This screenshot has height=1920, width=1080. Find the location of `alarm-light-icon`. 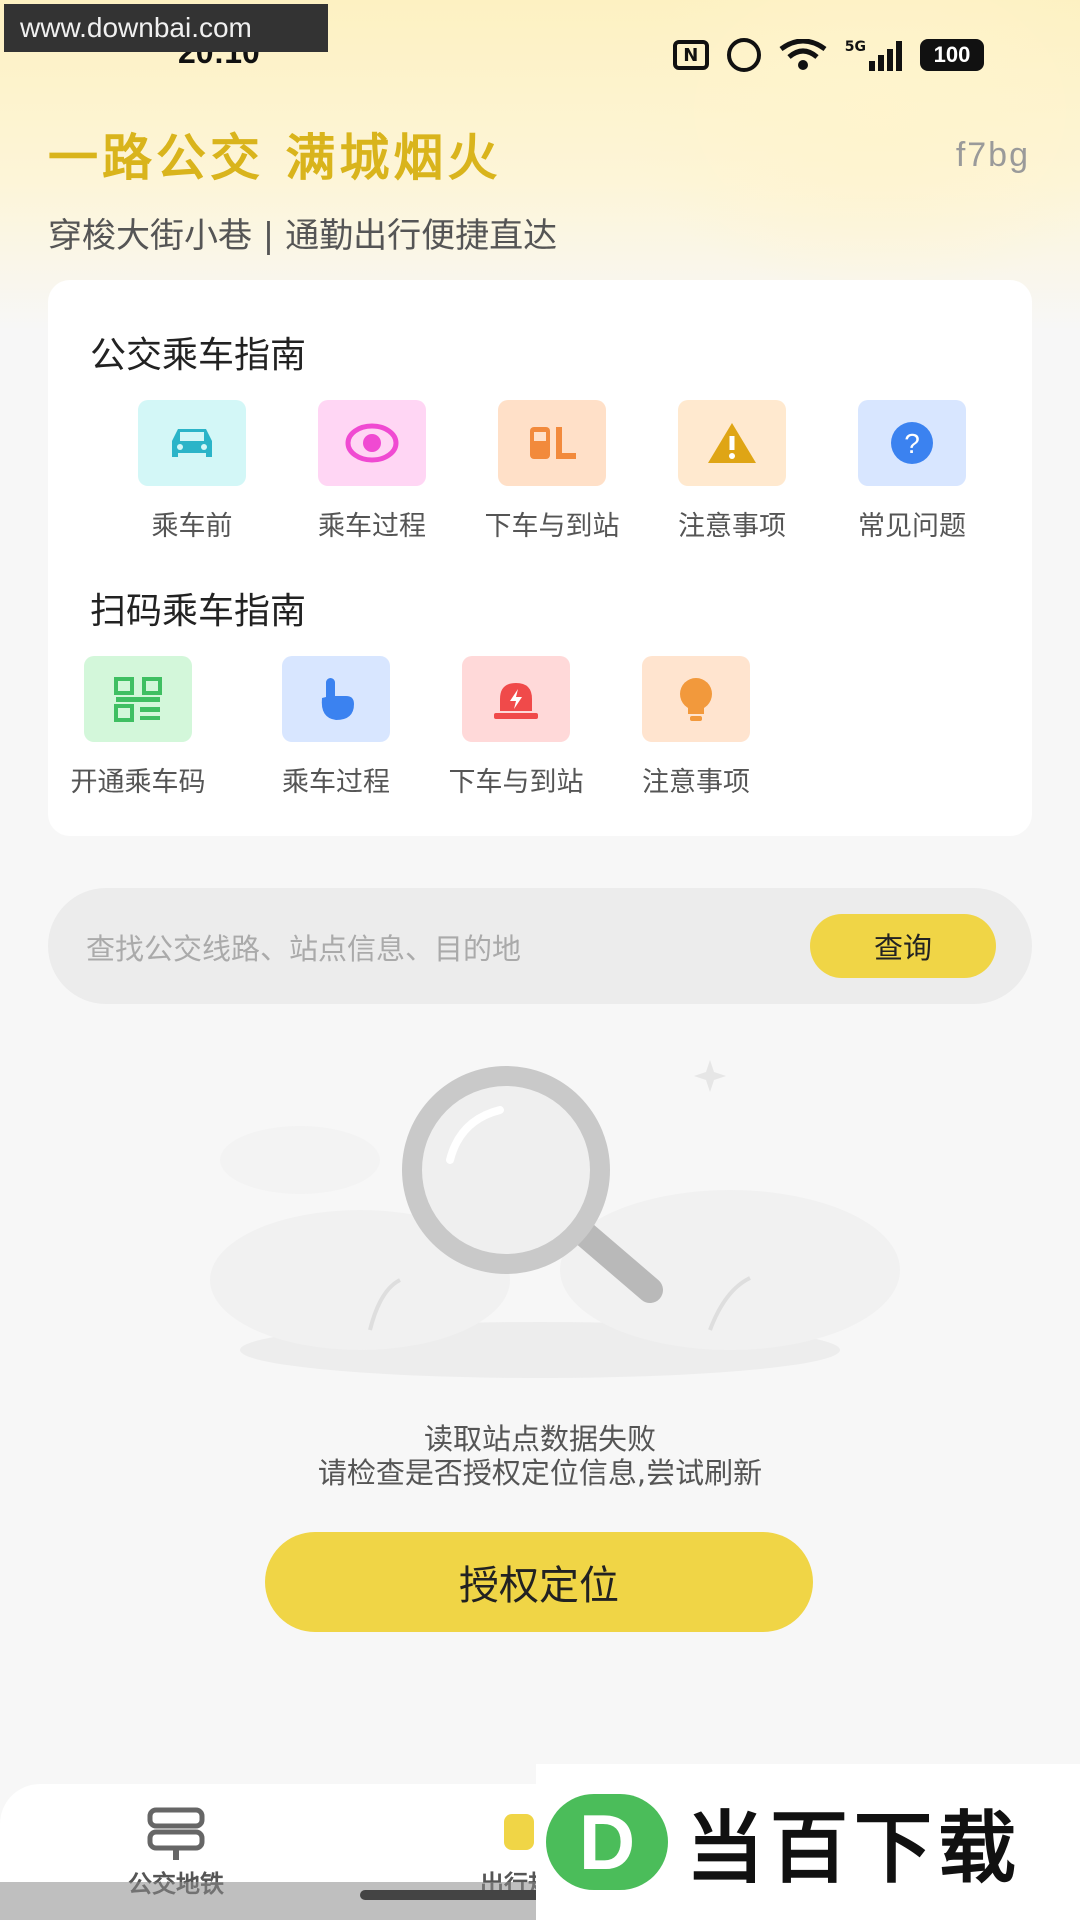

alarm-light-icon is located at coordinates (516, 699).